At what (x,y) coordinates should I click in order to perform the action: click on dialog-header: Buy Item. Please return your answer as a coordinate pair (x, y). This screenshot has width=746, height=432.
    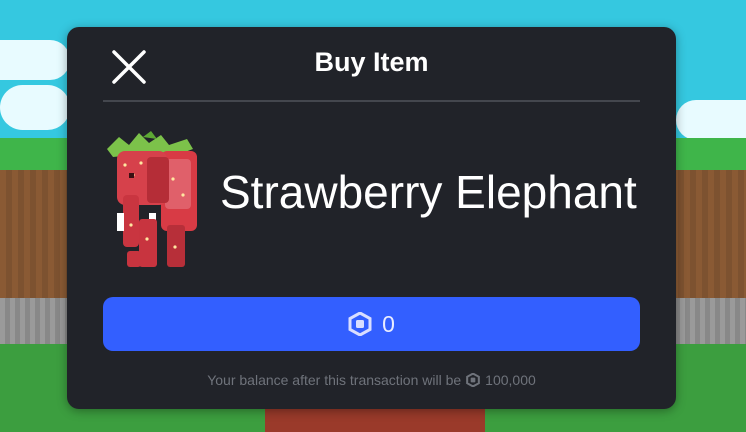
    Looking at the image, I should click on (371, 64).